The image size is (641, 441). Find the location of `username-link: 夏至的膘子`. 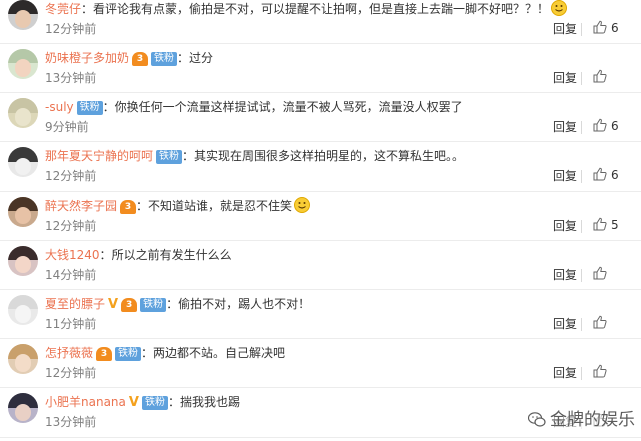

username-link: 夏至的膘子 is located at coordinates (75, 304).